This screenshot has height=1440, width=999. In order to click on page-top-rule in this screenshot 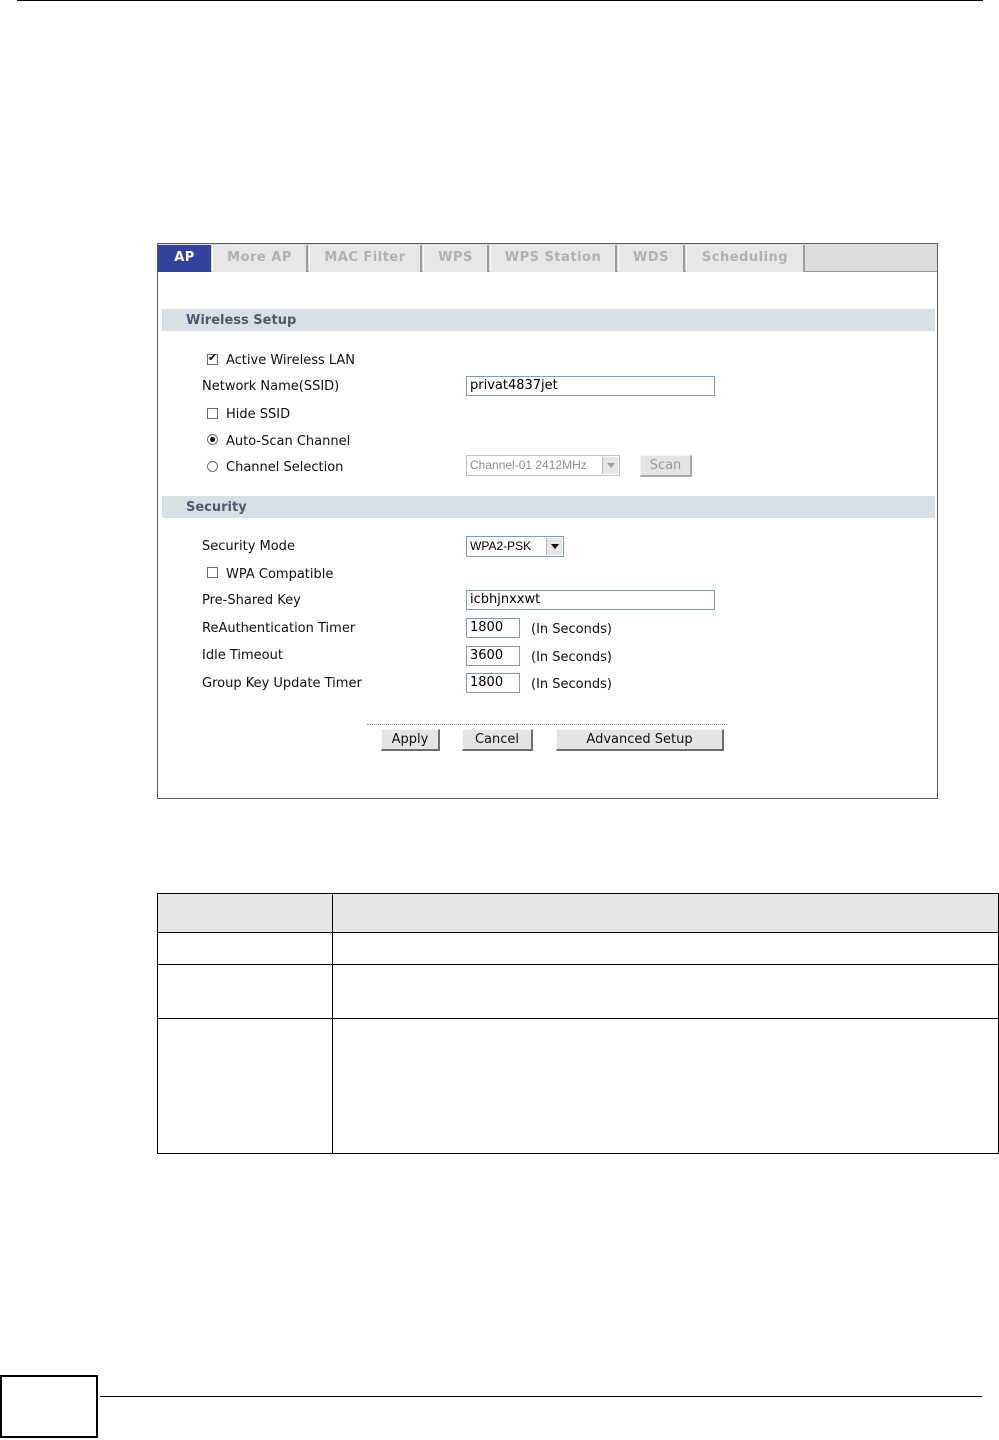, I will do `click(500, 0)`.